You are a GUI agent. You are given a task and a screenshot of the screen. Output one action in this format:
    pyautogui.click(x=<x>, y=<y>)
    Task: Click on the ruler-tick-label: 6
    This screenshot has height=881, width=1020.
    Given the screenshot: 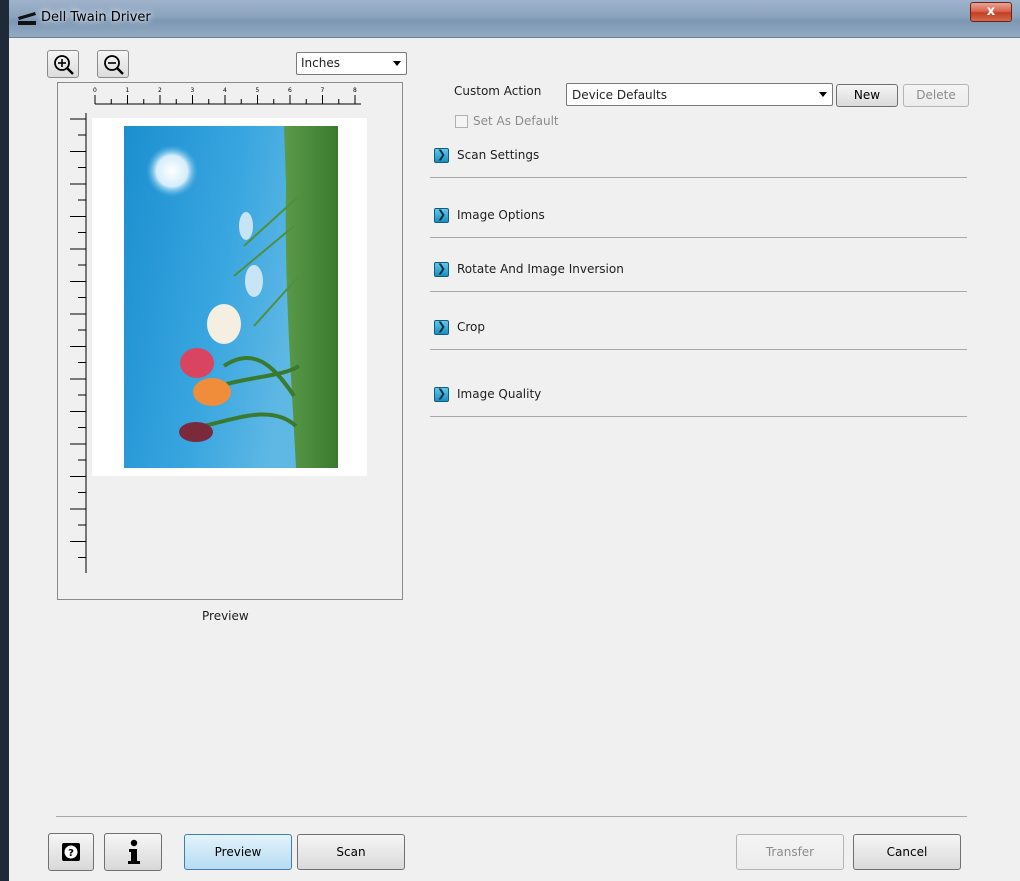 What is the action you would take?
    pyautogui.click(x=290, y=90)
    